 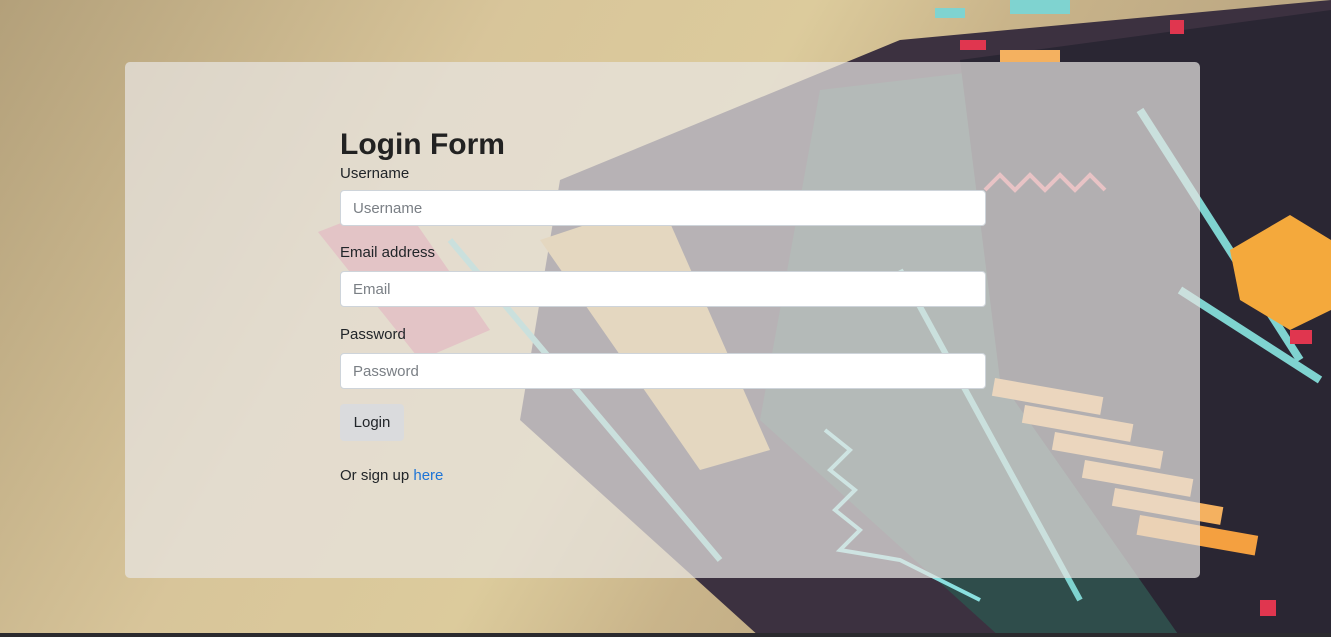 I want to click on password-input, so click(x=663, y=371).